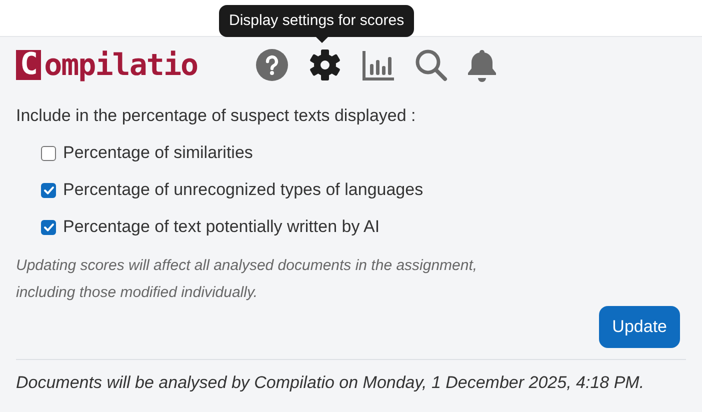  What do you see at coordinates (272, 65) in the screenshot?
I see `help-icon` at bounding box center [272, 65].